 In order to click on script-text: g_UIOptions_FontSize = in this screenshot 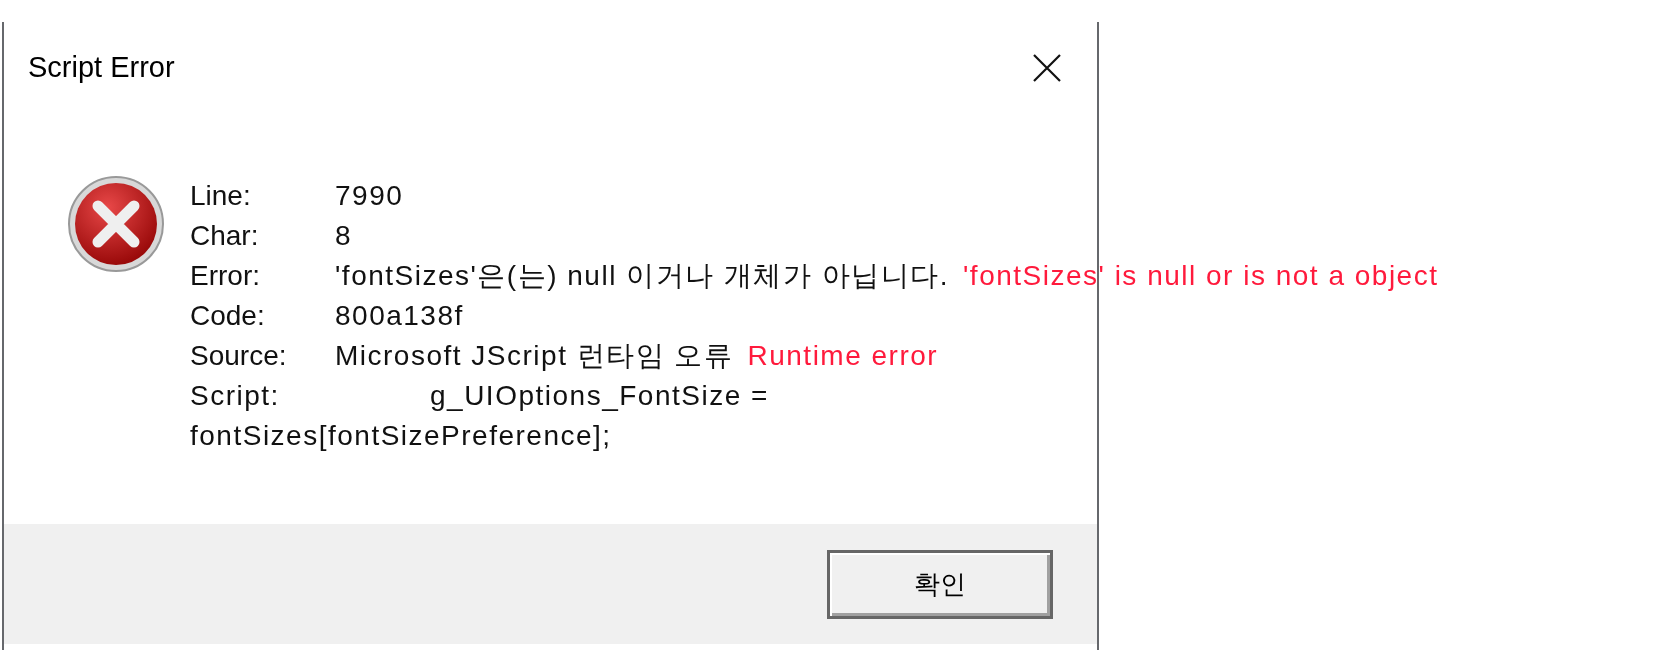, I will do `click(599, 396)`.